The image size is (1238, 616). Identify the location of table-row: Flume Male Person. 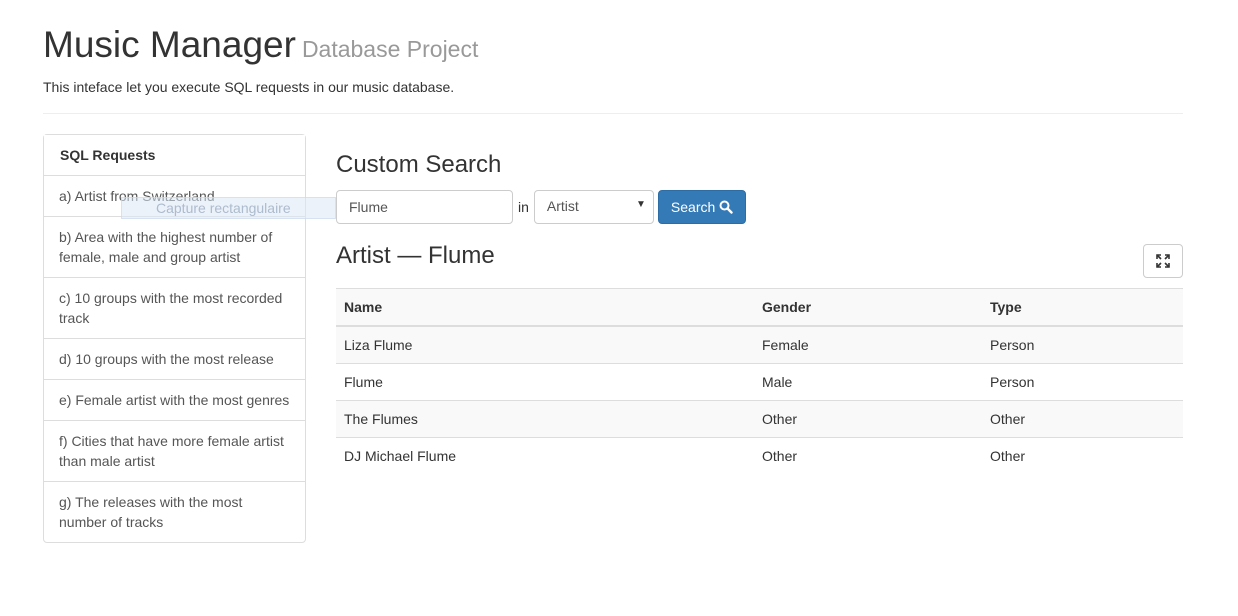
(759, 382).